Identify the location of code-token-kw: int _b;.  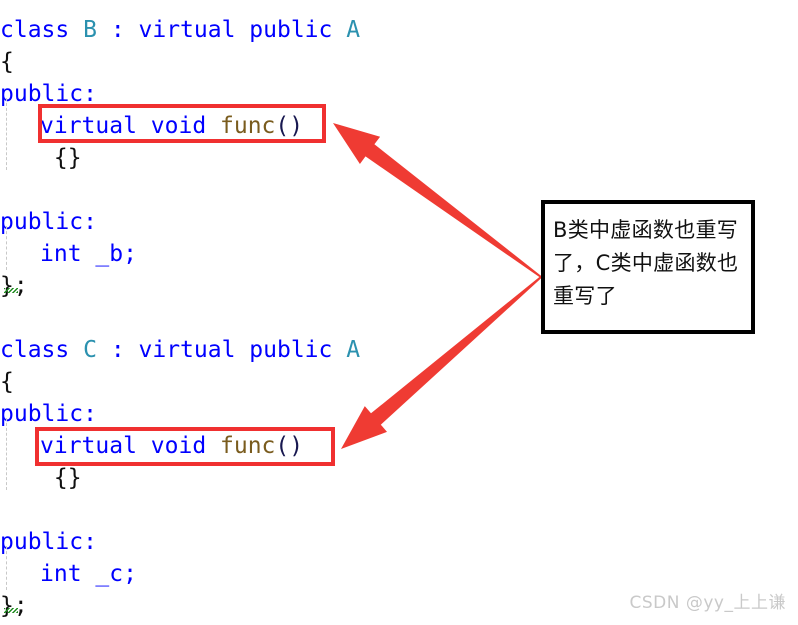
(88, 254).